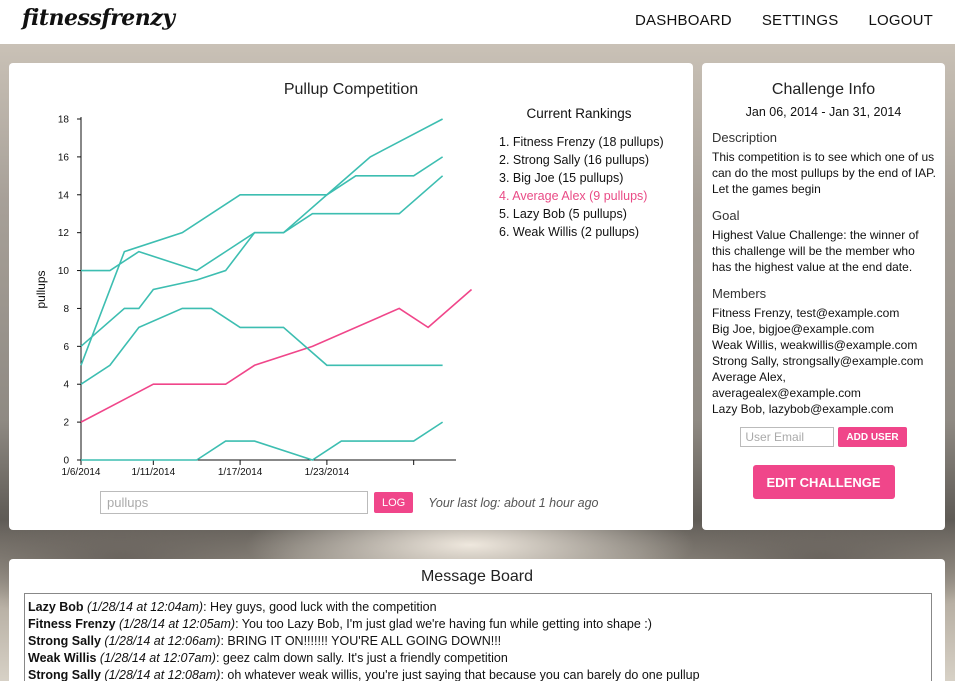 The width and height of the screenshot is (955, 681). Describe the element at coordinates (153, 472) in the screenshot. I see `x-tick-label: 1/11/2014` at that location.